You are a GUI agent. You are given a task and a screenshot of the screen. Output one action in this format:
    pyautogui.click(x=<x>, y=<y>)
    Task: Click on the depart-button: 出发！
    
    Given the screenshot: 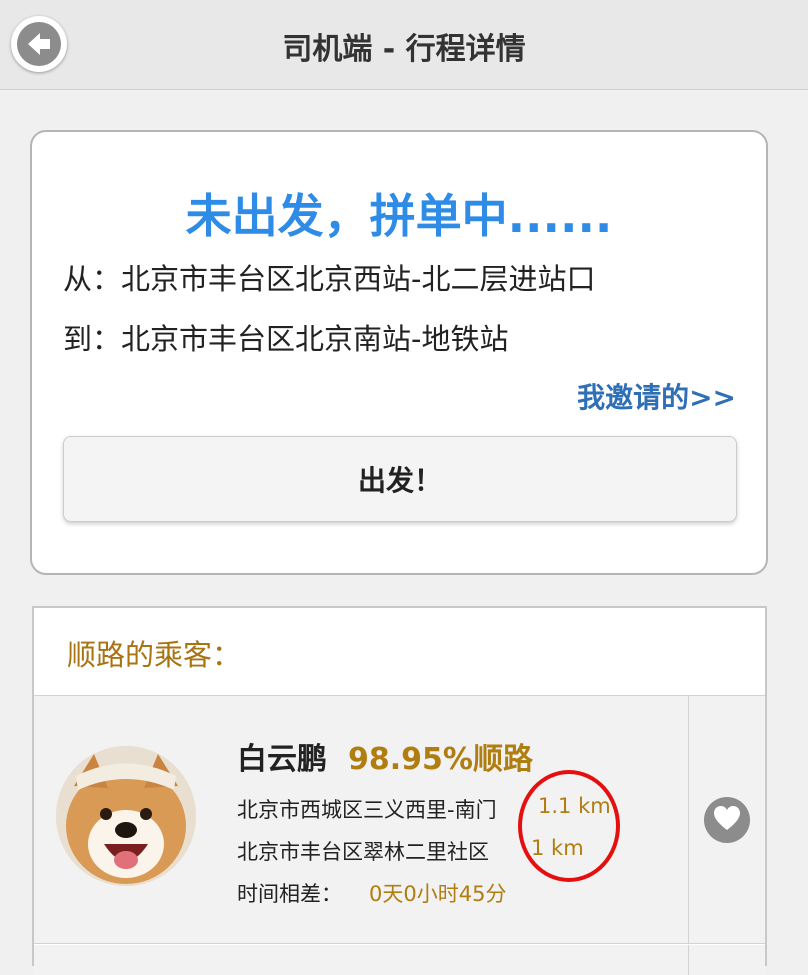 What is the action you would take?
    pyautogui.click(x=400, y=479)
    